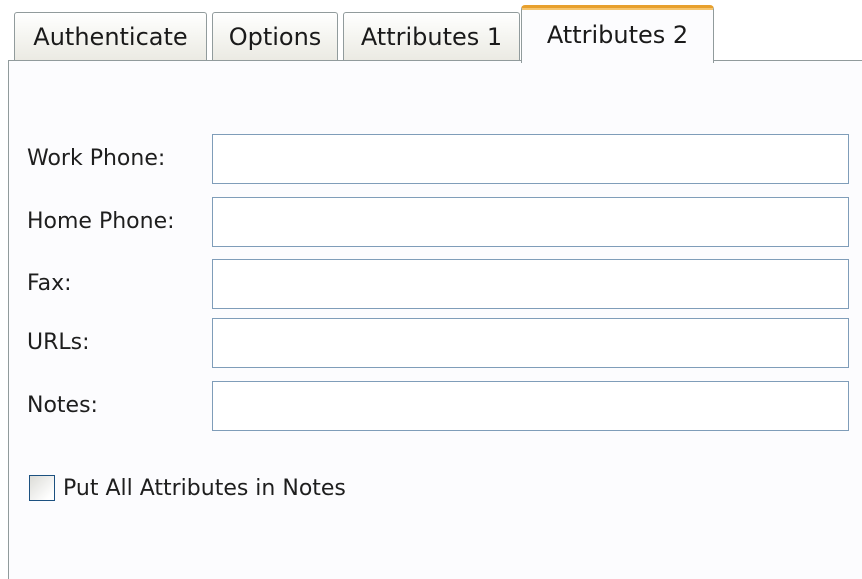  What do you see at coordinates (42, 488) in the screenshot?
I see `put-all-attributes-checkbox` at bounding box center [42, 488].